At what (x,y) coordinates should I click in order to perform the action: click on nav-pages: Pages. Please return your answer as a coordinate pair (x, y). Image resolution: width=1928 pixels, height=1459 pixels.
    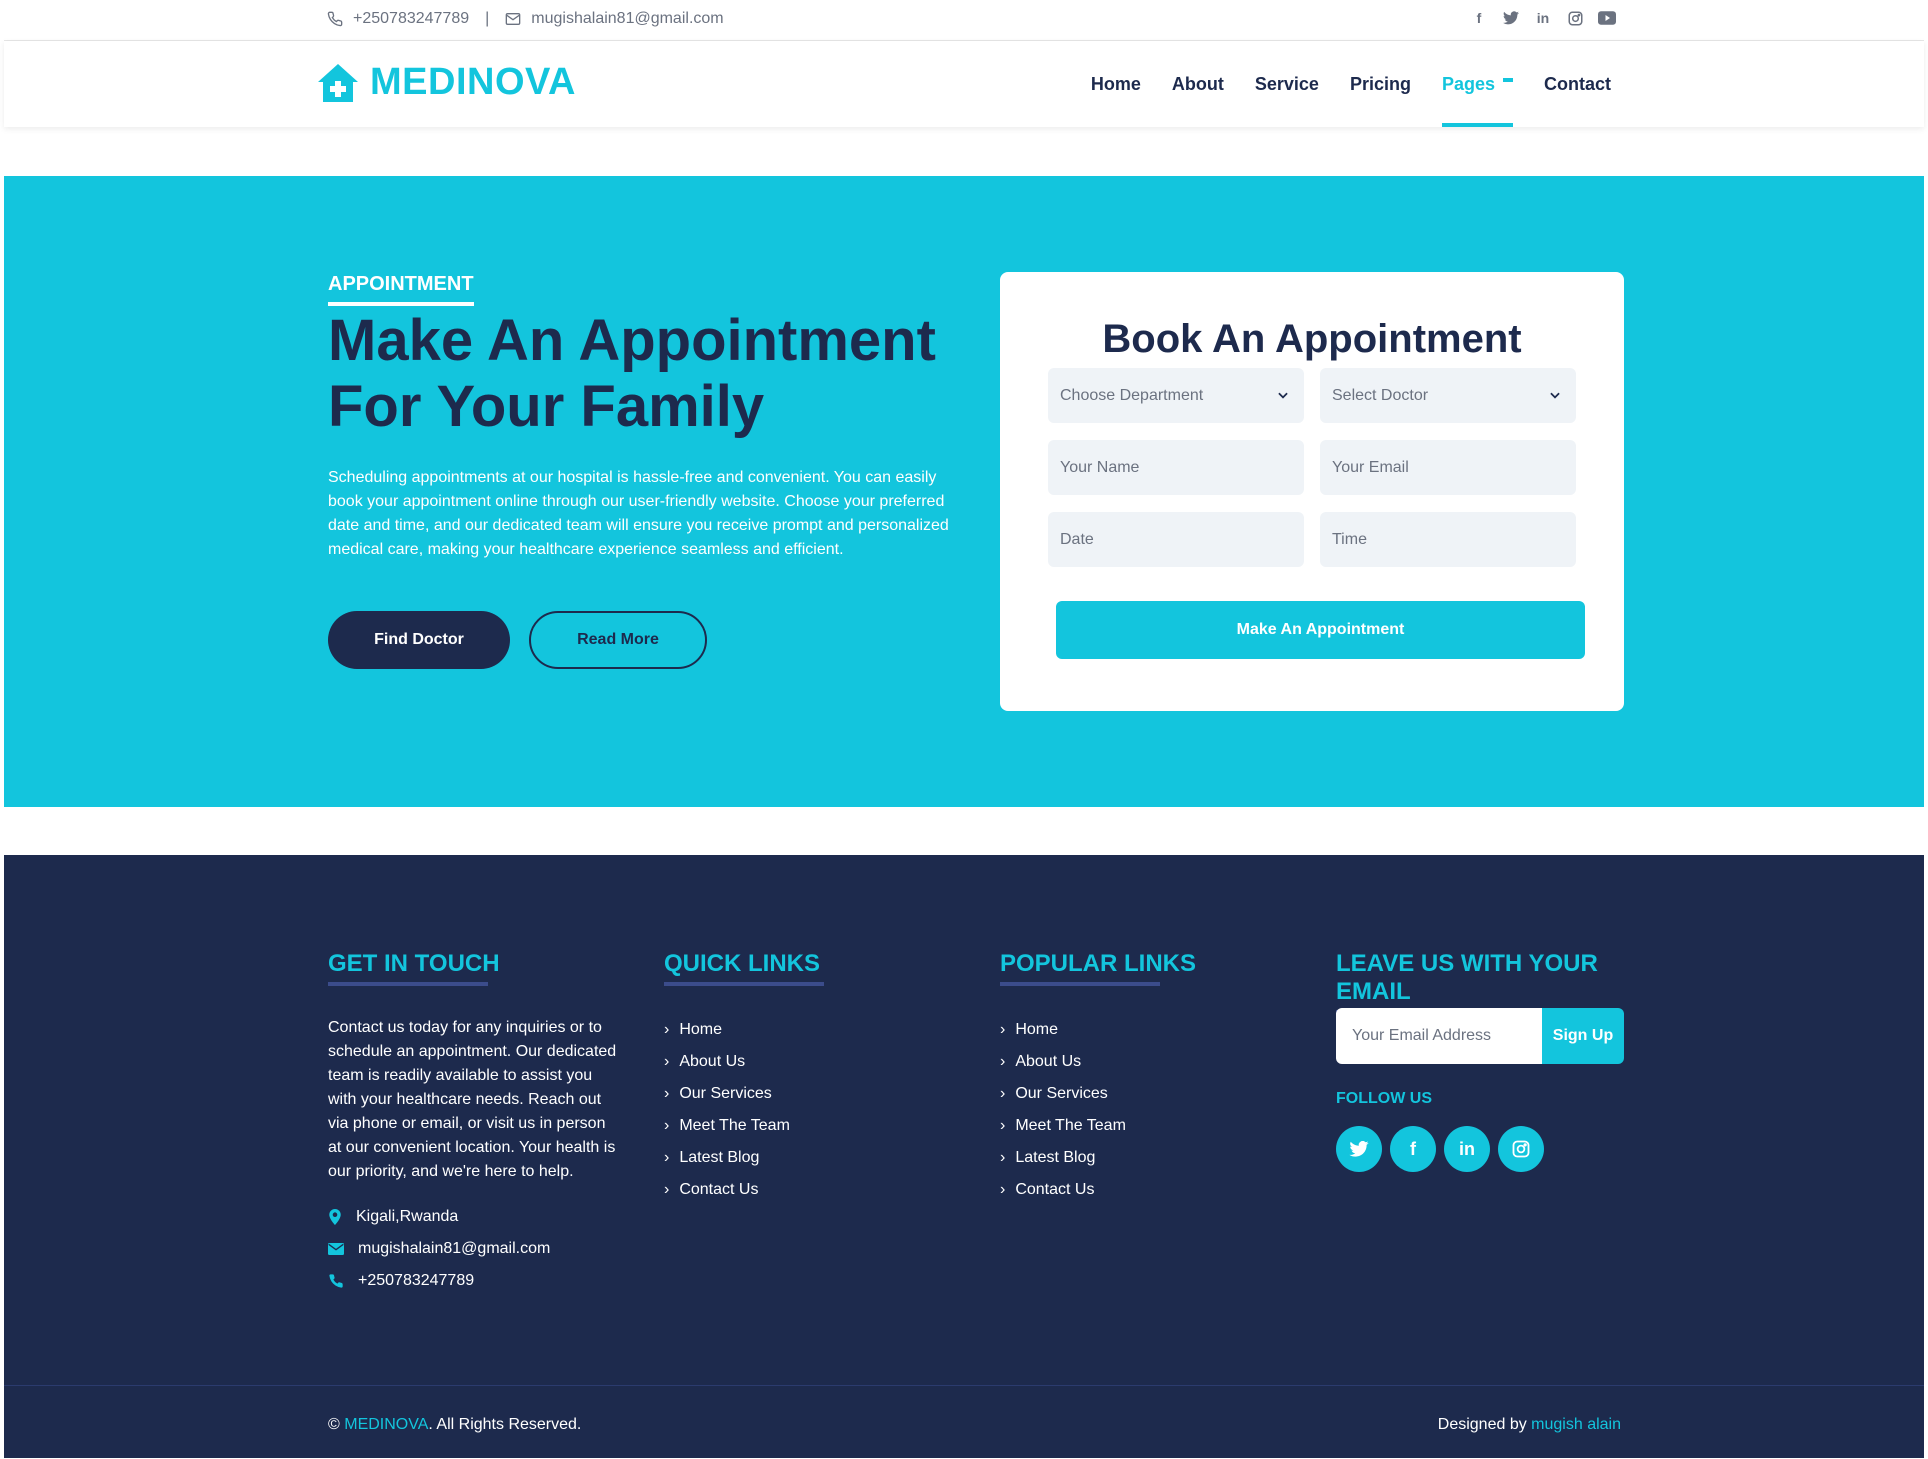
    Looking at the image, I should click on (1477, 84).